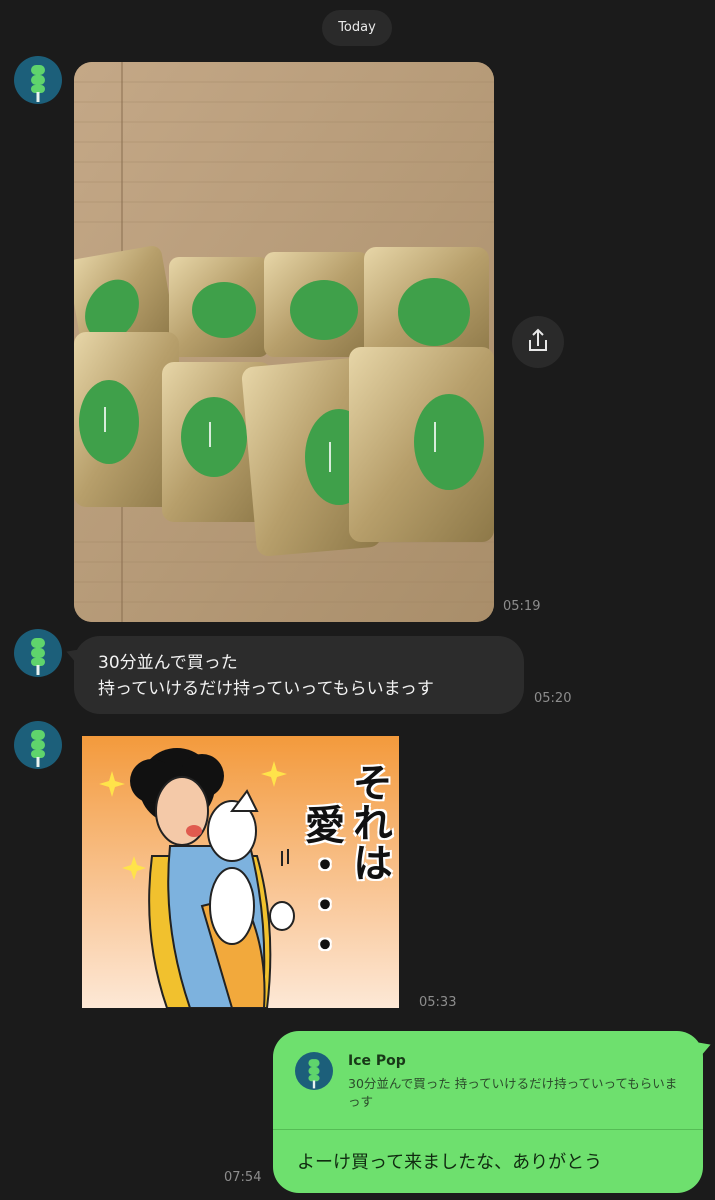 This screenshot has width=715, height=1200. Describe the element at coordinates (513, 1092) in the screenshot. I see `quoted-text: 30分並んで買った 持っていけるだけ持っていってもらいまっす` at that location.